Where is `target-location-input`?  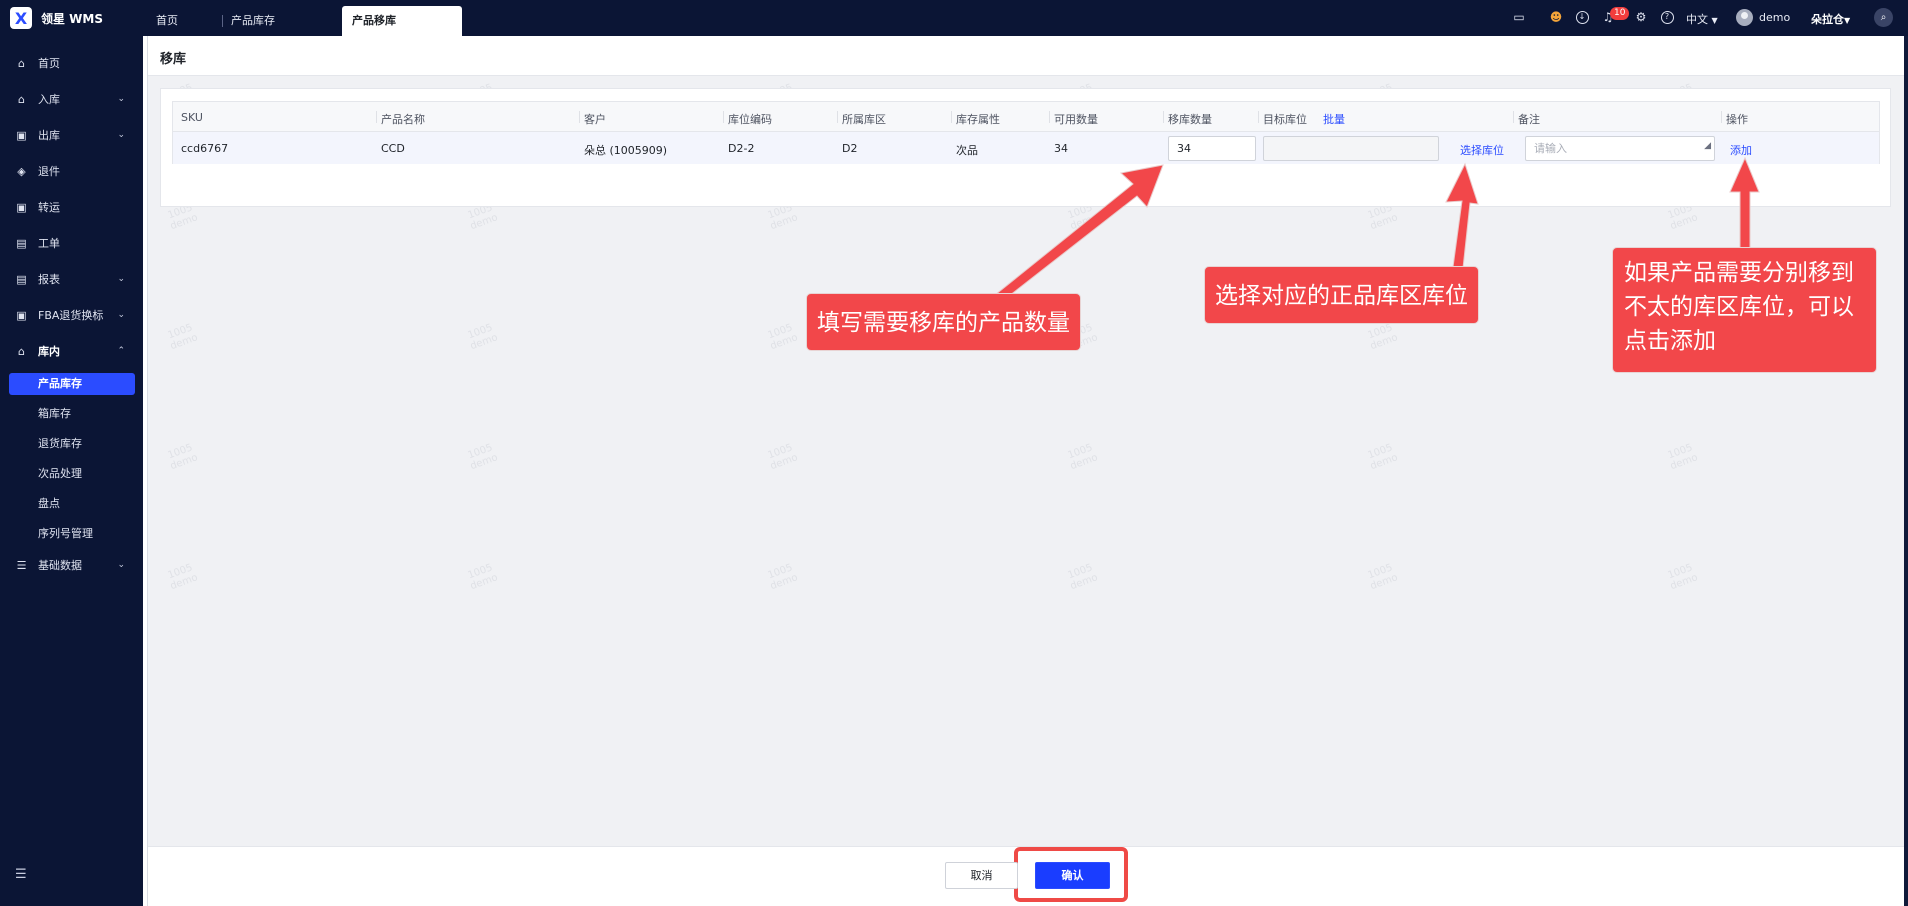
target-location-input is located at coordinates (1351, 148).